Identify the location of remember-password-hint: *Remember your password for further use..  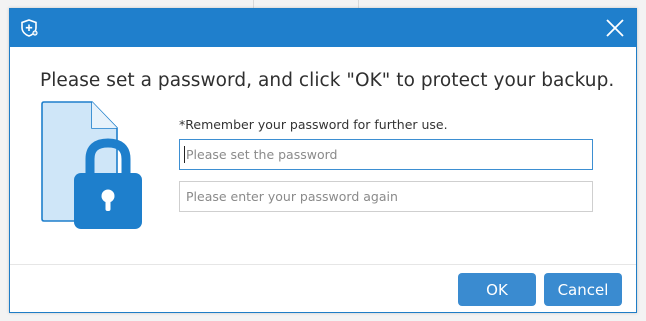
(313, 124).